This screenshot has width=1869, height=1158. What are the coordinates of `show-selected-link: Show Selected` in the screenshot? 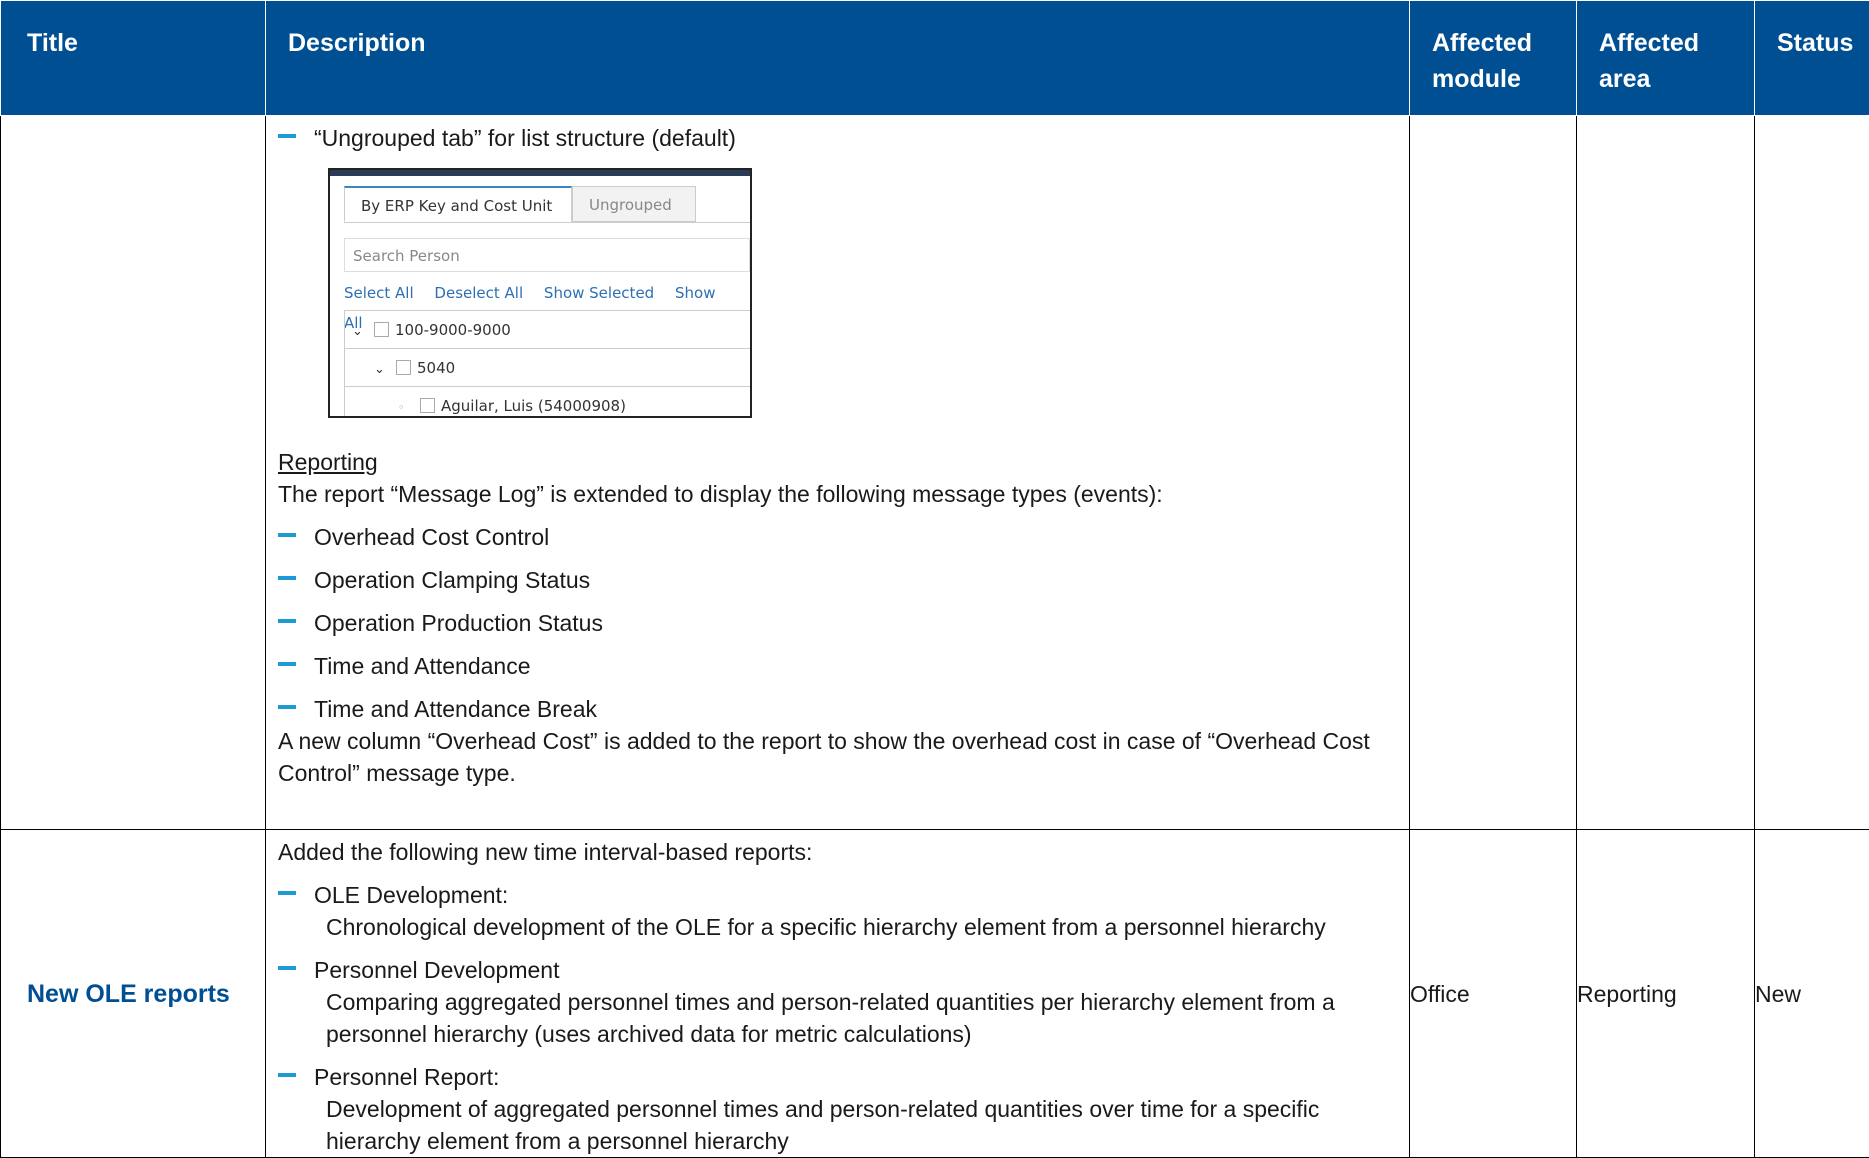 It's located at (599, 293).